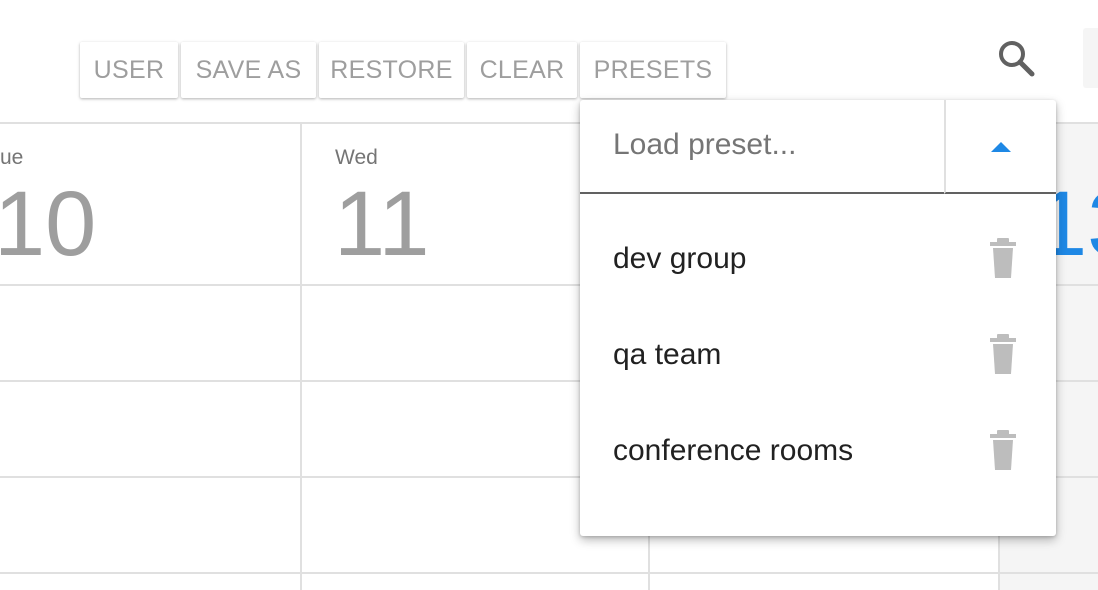  I want to click on clear-button: CLEAR, so click(522, 70).